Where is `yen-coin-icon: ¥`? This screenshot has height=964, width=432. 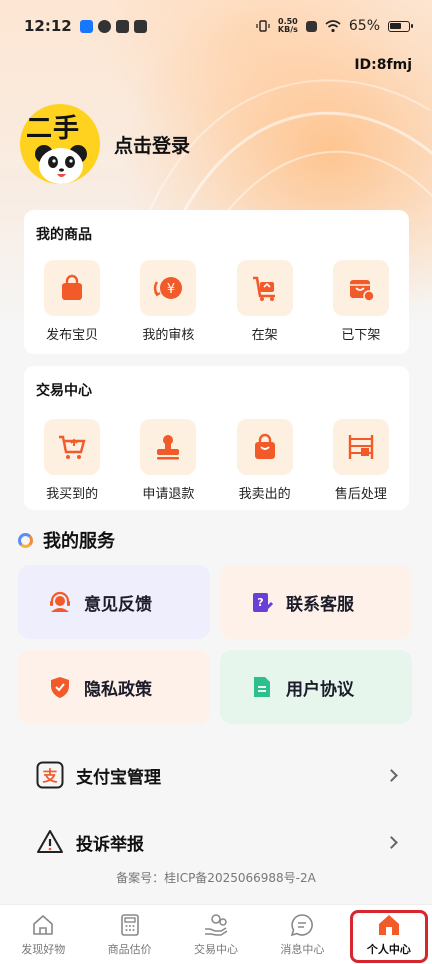 yen-coin-icon: ¥ is located at coordinates (168, 288).